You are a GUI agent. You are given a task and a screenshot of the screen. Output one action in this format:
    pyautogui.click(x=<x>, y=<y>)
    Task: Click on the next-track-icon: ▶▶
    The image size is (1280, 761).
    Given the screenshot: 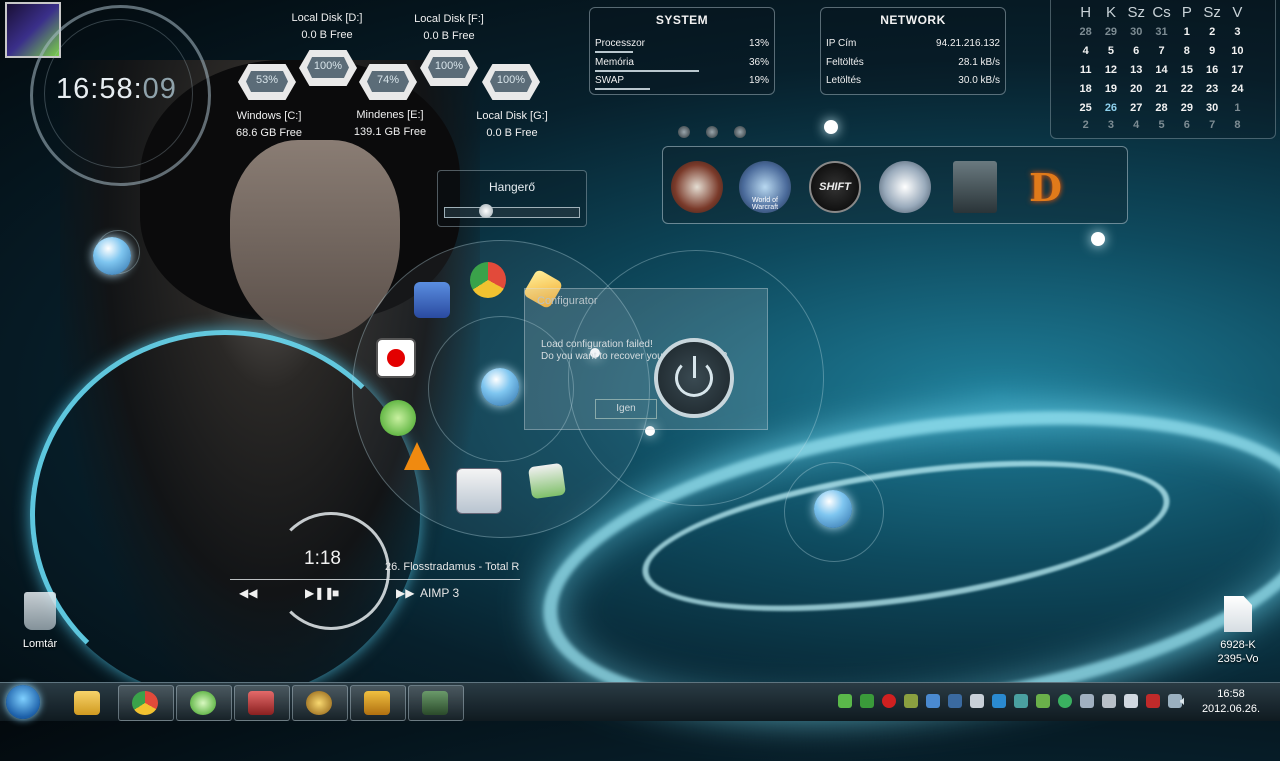 What is the action you would take?
    pyautogui.click(x=405, y=593)
    